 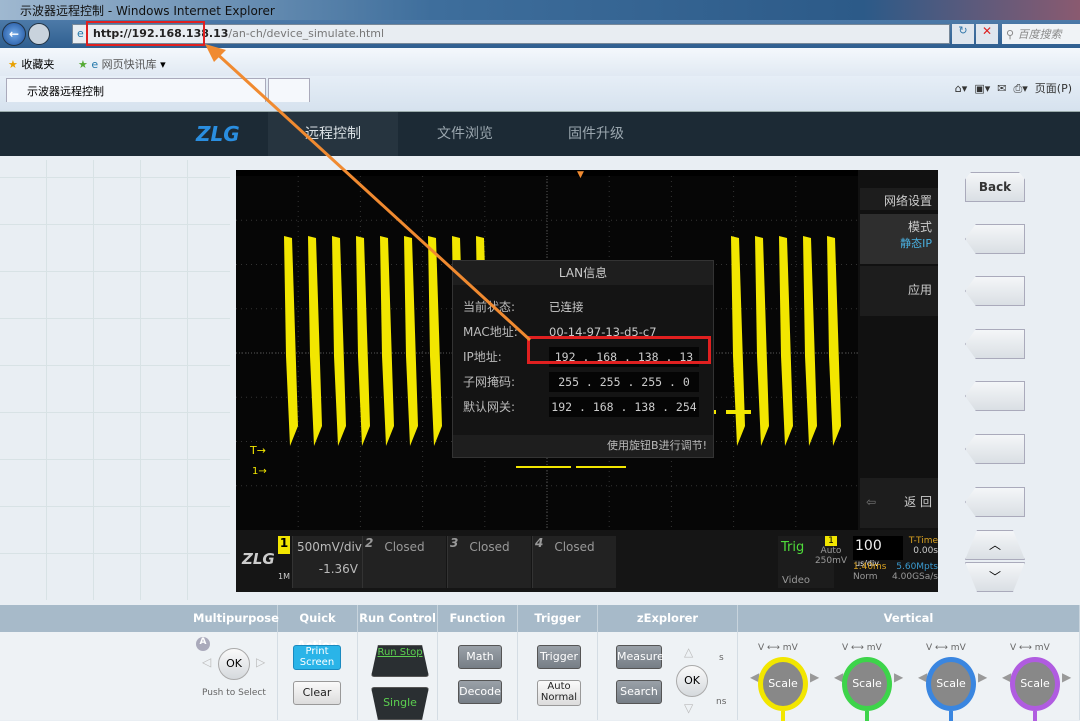 What do you see at coordinates (688, 708) in the screenshot?
I see `down-arrow: ▽` at bounding box center [688, 708].